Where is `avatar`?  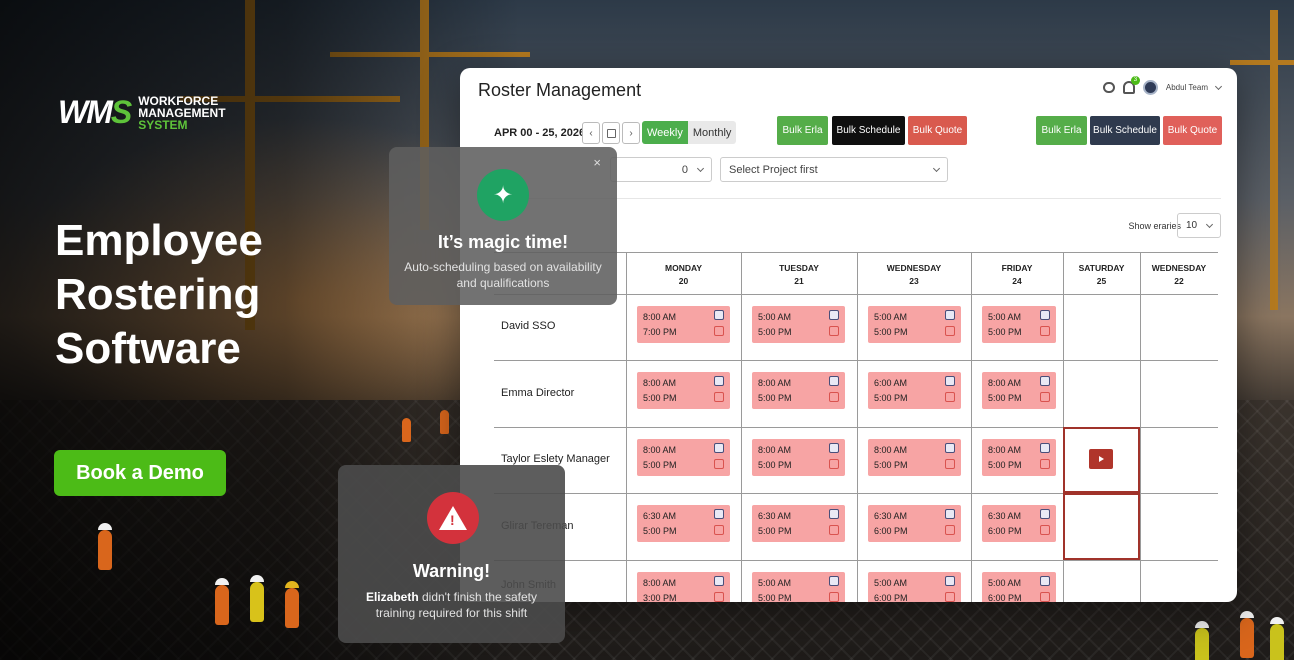
avatar is located at coordinates (1150, 87).